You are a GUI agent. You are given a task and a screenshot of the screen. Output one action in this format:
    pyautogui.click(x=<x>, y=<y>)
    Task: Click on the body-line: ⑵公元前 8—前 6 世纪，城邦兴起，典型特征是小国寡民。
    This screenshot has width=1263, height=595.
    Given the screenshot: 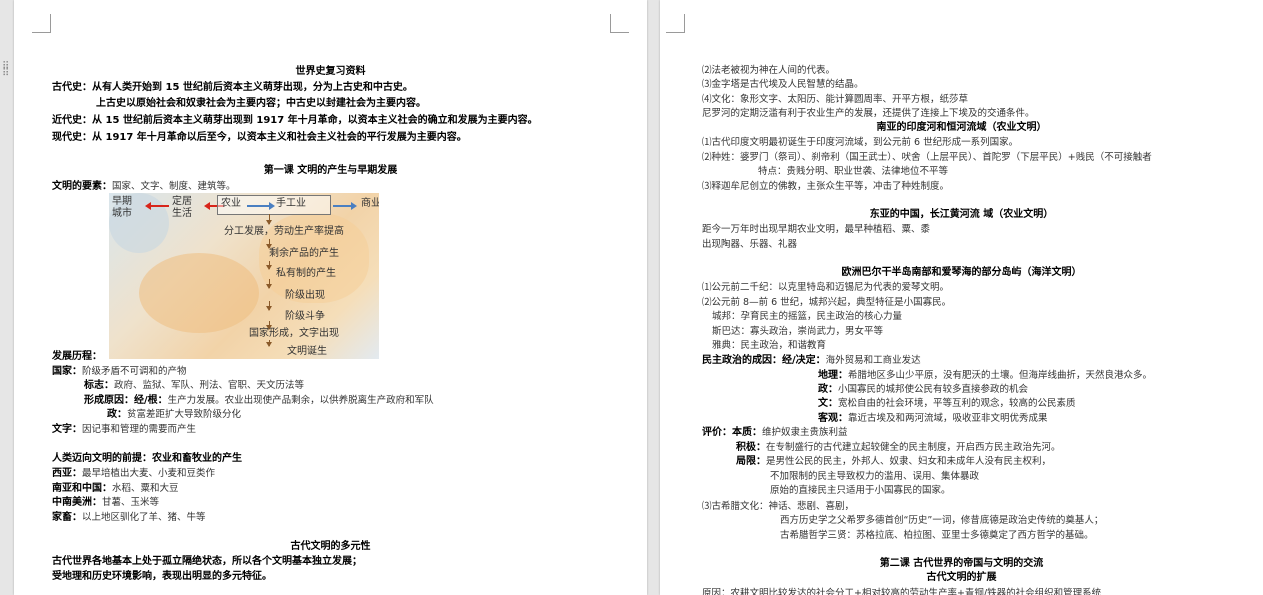 What is the action you would take?
    pyautogui.click(x=827, y=302)
    